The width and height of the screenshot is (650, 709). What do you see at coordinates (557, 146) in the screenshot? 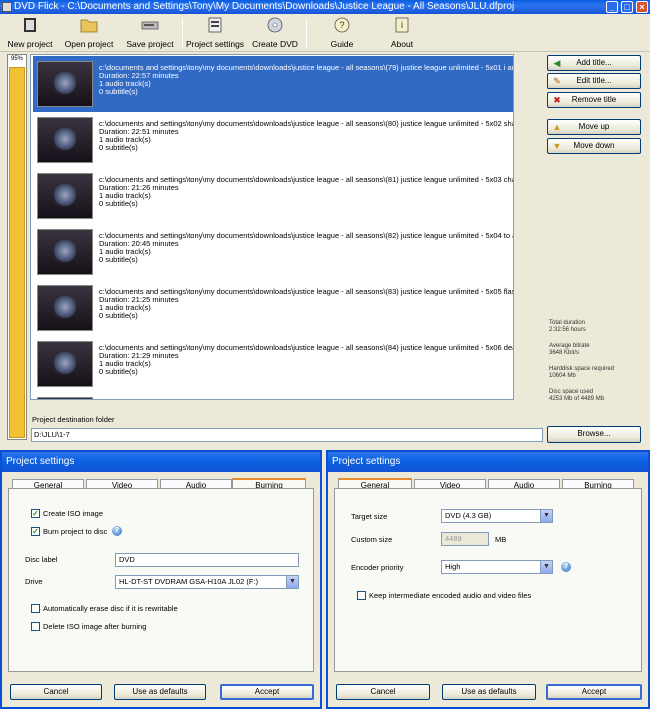
I see `arrow-down-icon: ▼` at bounding box center [557, 146].